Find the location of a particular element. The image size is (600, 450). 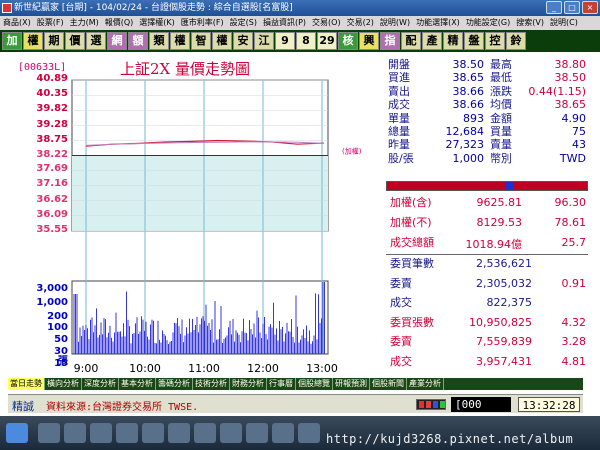

menu-item: 商品(X) is located at coordinates (17, 23).